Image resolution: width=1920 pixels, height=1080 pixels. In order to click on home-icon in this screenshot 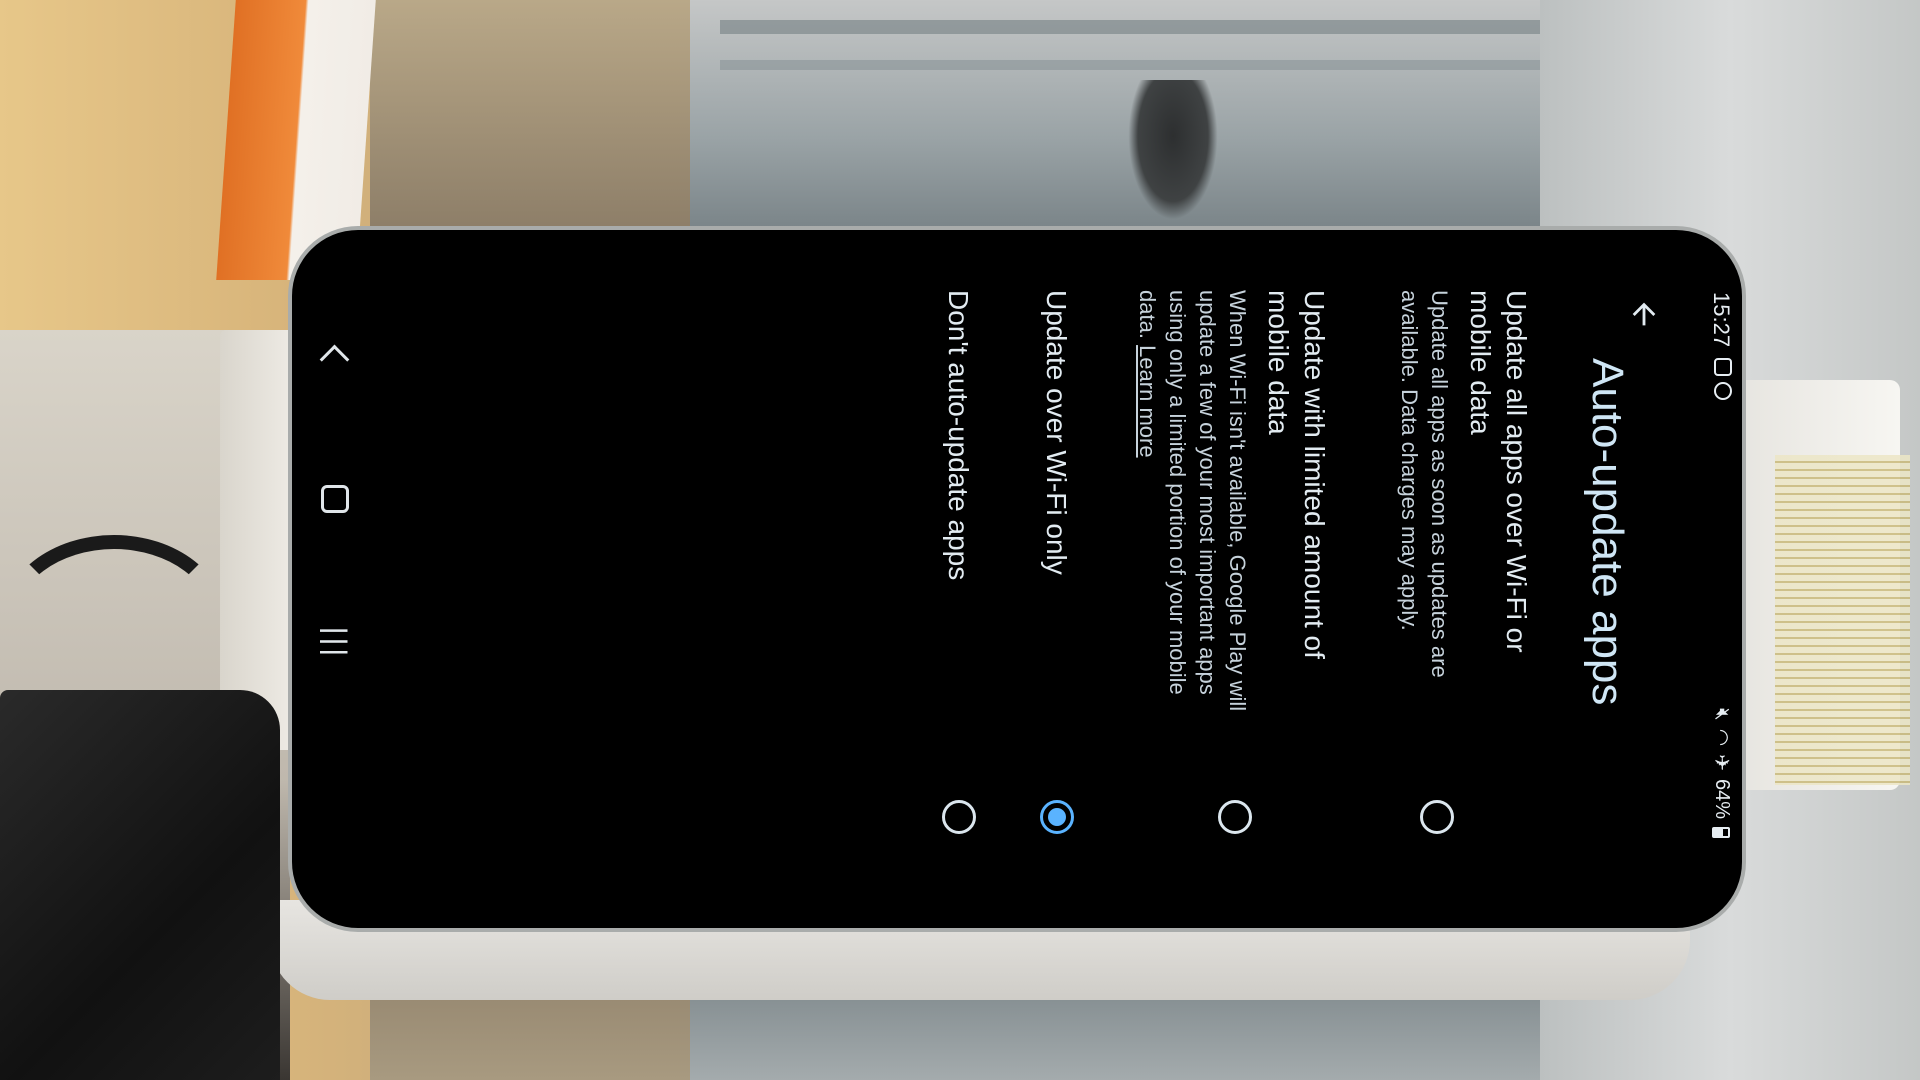, I will do `click(335, 499)`.